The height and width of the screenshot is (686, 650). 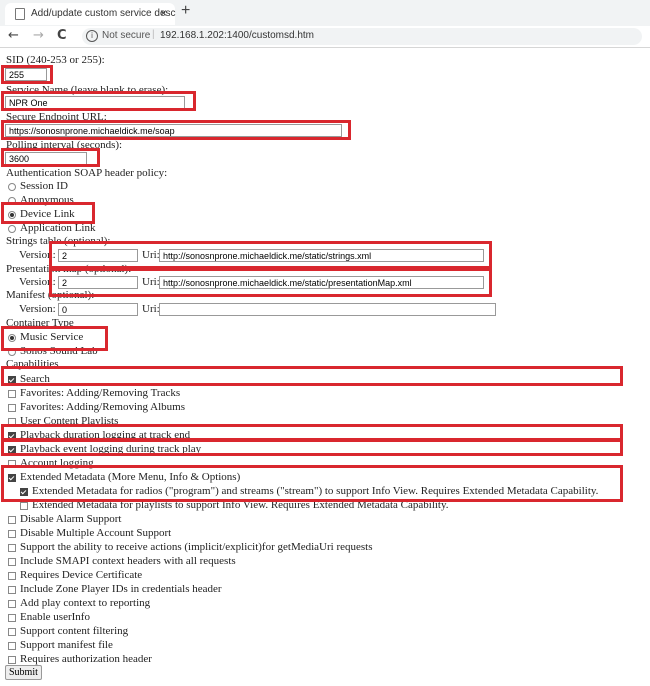 I want to click on submit-button: Submit, so click(x=23, y=672).